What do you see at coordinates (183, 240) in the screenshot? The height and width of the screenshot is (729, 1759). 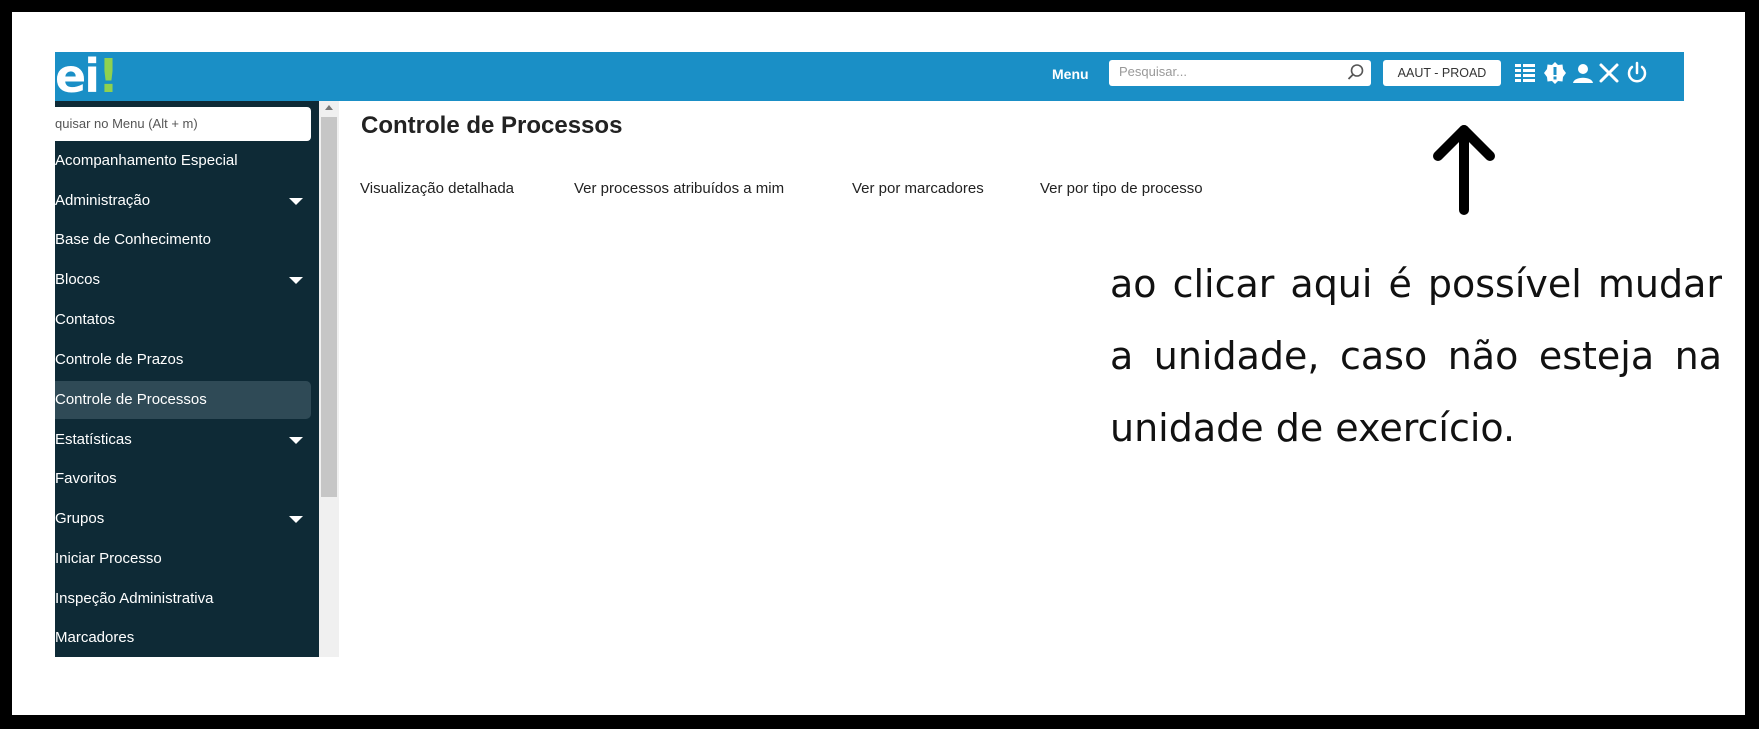 I see `sidebar-item-base-de-conhecimento: Base de Conhecimento` at bounding box center [183, 240].